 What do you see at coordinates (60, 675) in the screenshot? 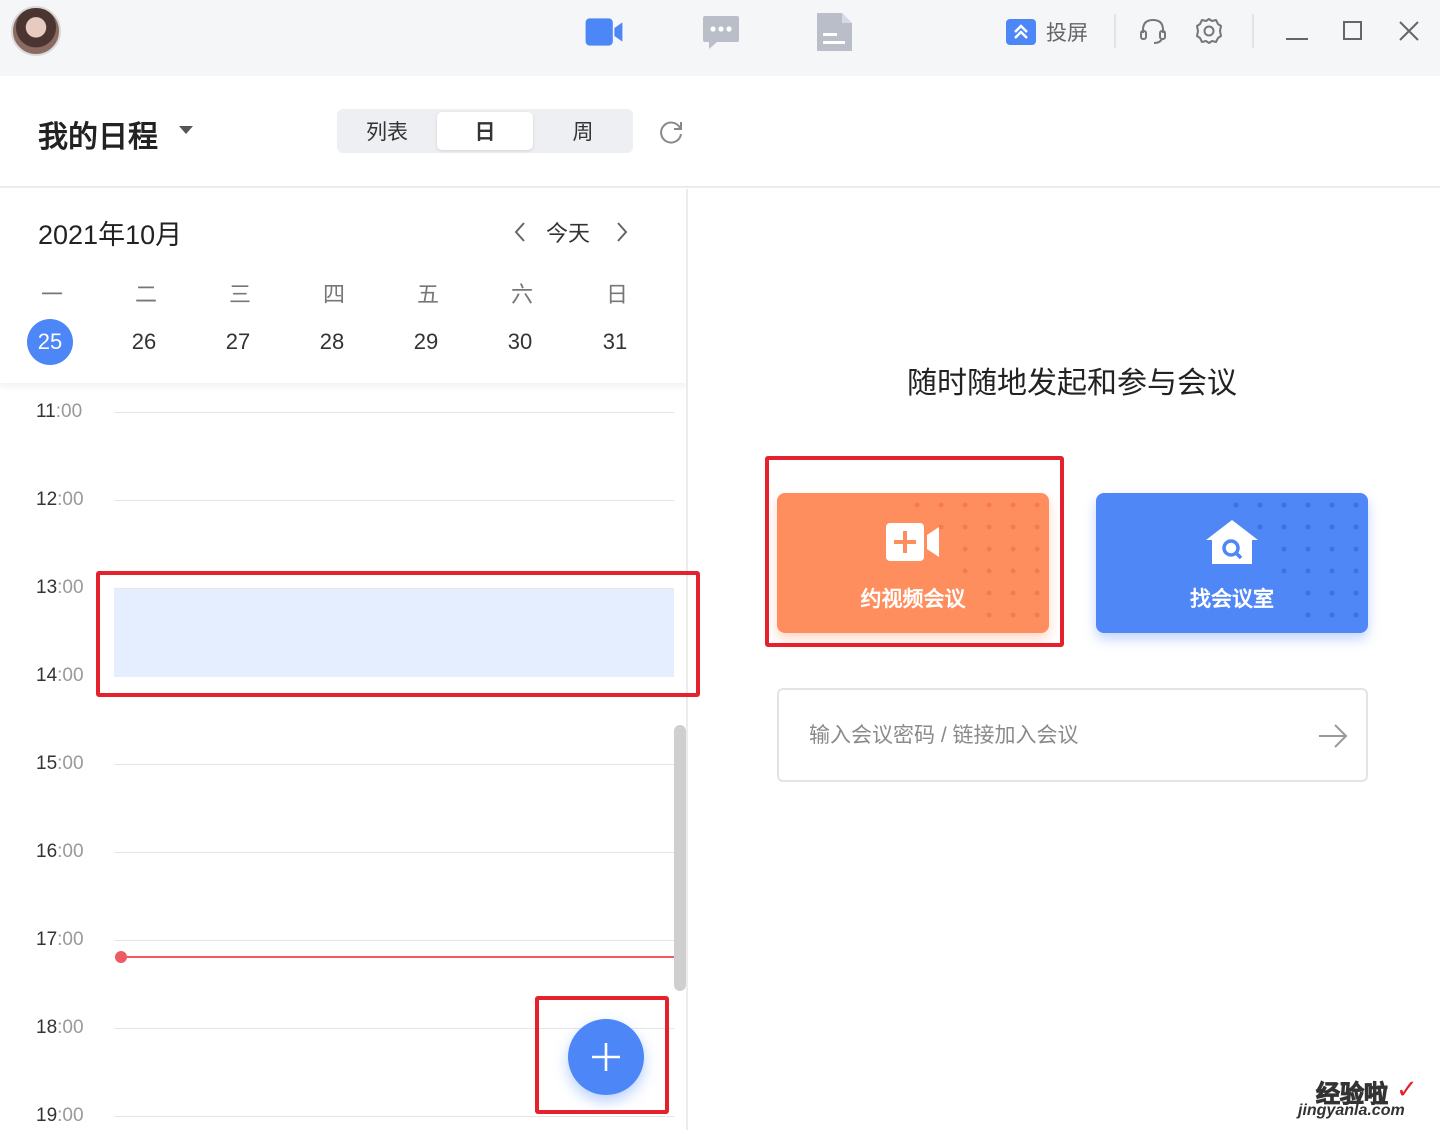
I see `hour-label: 14:00` at bounding box center [60, 675].